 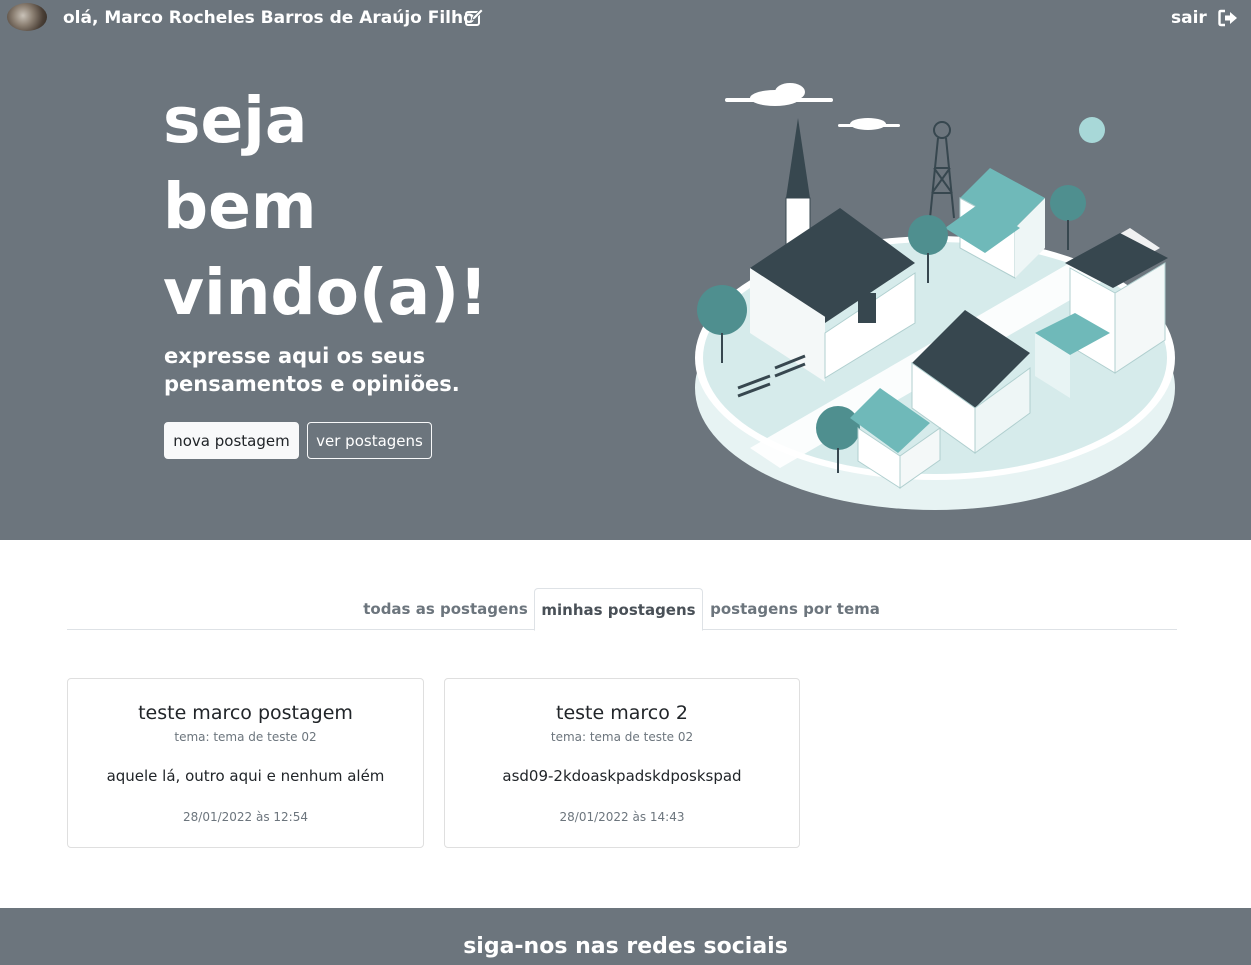 What do you see at coordinates (618, 609) in the screenshot?
I see `tab-my-posts: minhas postagens` at bounding box center [618, 609].